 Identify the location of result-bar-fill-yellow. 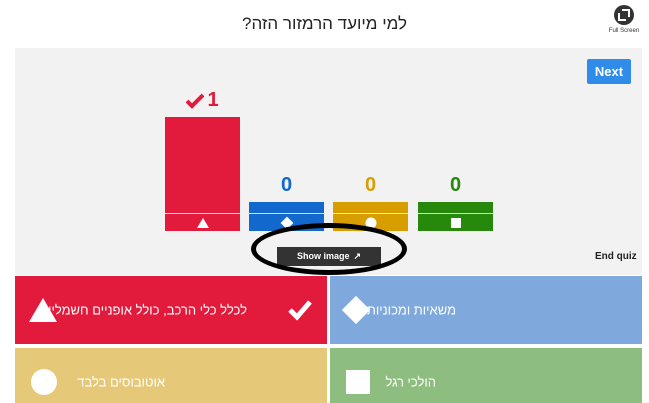
(370, 216).